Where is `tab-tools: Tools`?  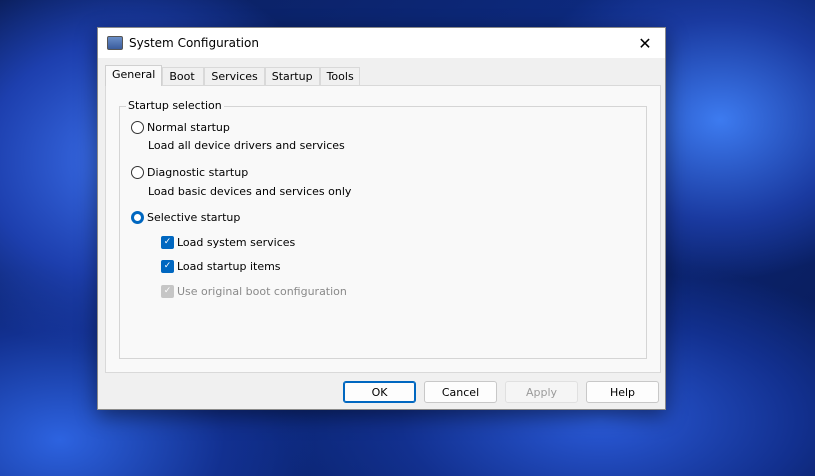 tab-tools: Tools is located at coordinates (339, 76).